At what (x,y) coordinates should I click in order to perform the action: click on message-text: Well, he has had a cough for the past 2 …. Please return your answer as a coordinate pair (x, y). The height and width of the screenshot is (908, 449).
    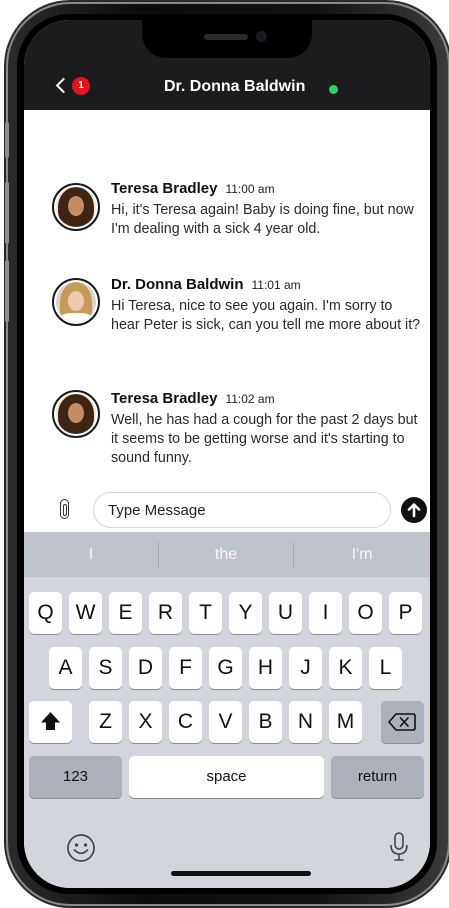
    Looking at the image, I should click on (264, 439).